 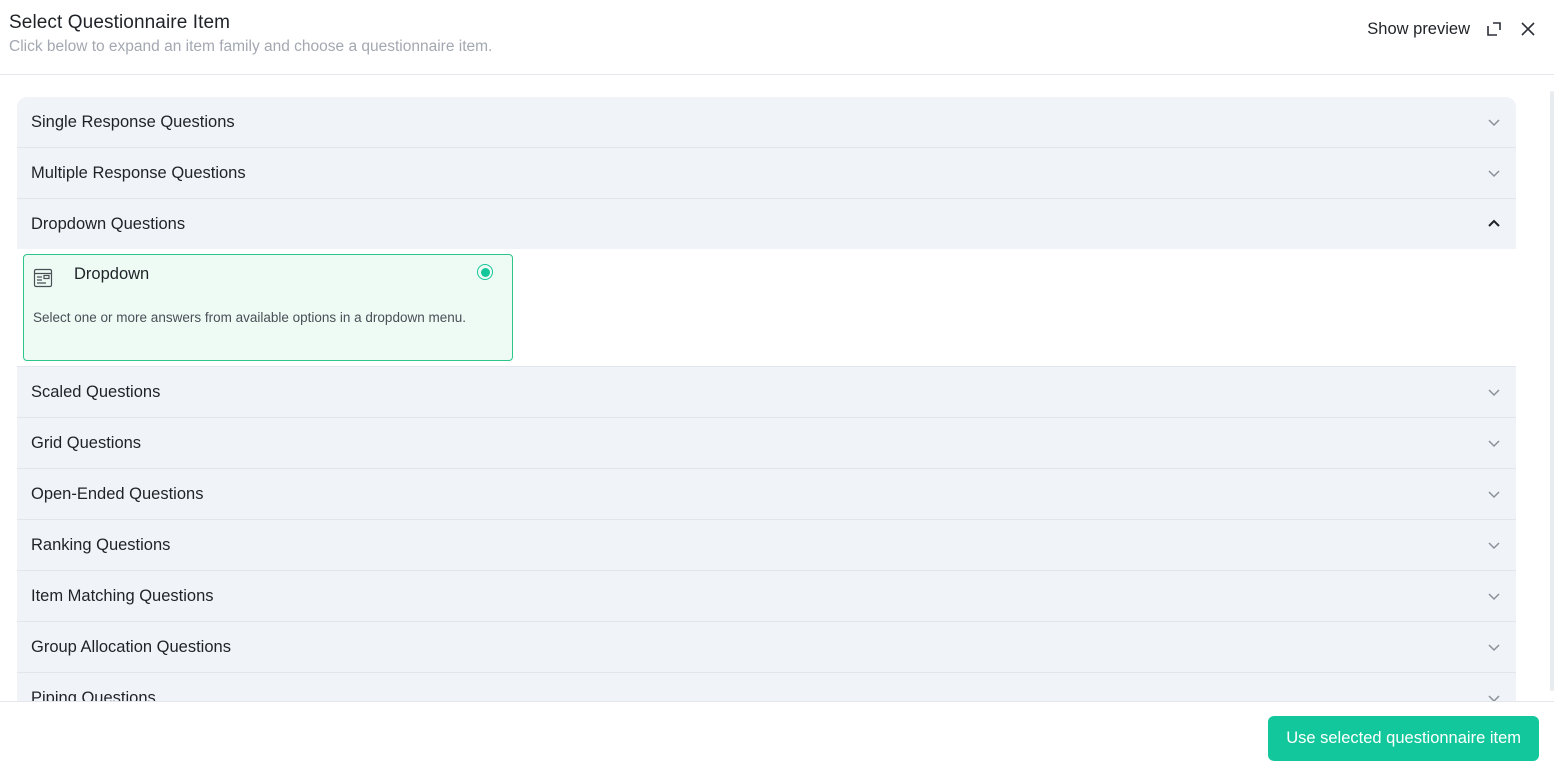 What do you see at coordinates (101, 544) in the screenshot?
I see `family-label: Ranking Questions` at bounding box center [101, 544].